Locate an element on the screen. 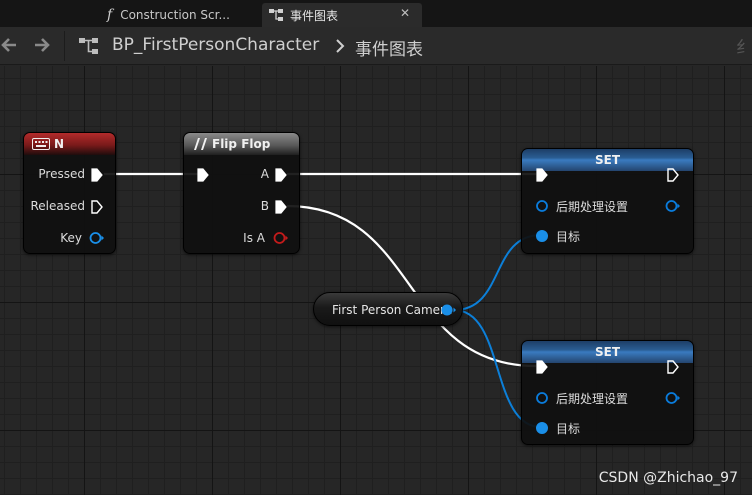 This screenshot has height=495, width=752. node-title: Flip Flop is located at coordinates (241, 144).